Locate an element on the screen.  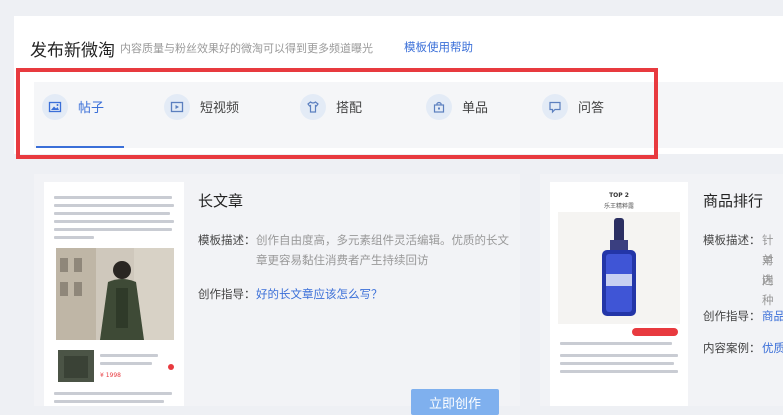
template-help-link: 模板使用帮助 is located at coordinates (438, 47).